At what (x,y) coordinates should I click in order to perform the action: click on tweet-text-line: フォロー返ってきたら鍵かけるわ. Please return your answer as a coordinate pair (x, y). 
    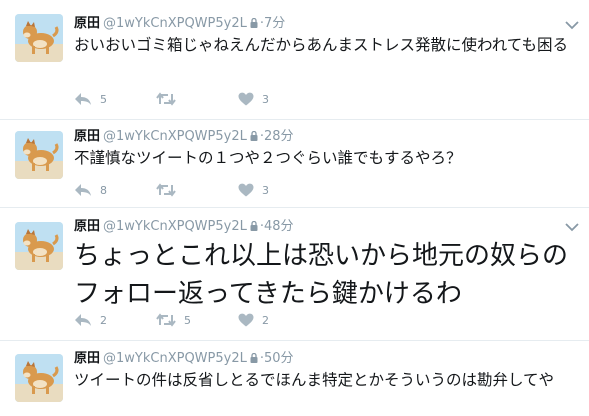
    Looking at the image, I should click on (268, 294).